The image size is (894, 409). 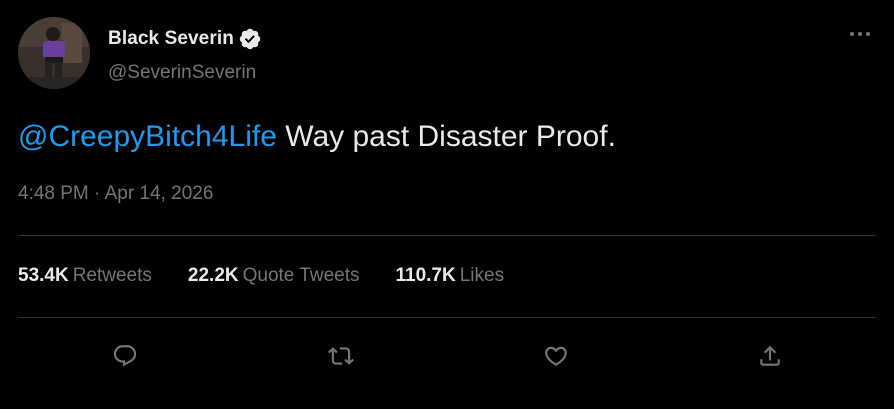 I want to click on stat-count: 53.4K, so click(x=43, y=275).